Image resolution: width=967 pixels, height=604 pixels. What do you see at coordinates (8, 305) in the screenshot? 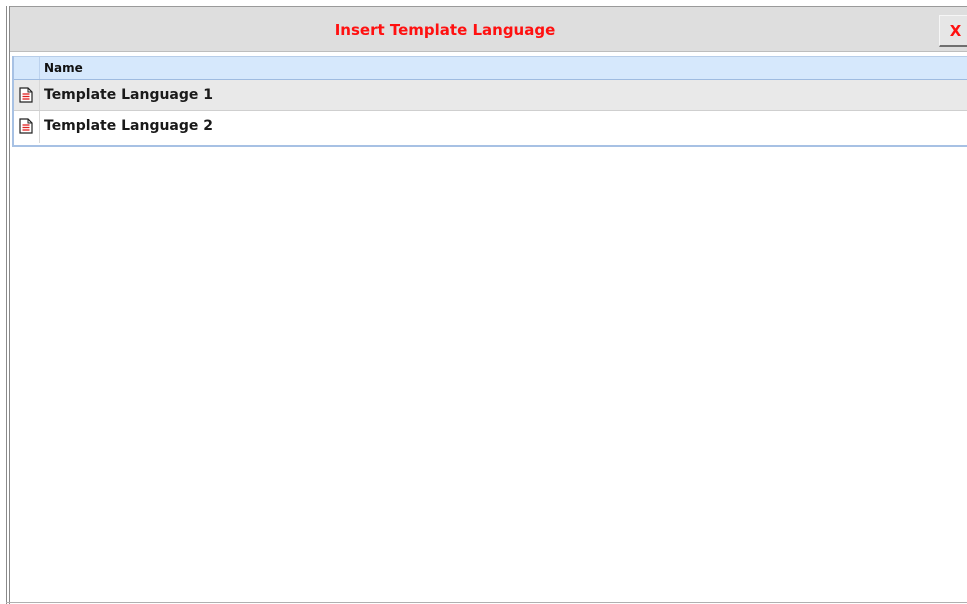
I see `dialog-left-border` at bounding box center [8, 305].